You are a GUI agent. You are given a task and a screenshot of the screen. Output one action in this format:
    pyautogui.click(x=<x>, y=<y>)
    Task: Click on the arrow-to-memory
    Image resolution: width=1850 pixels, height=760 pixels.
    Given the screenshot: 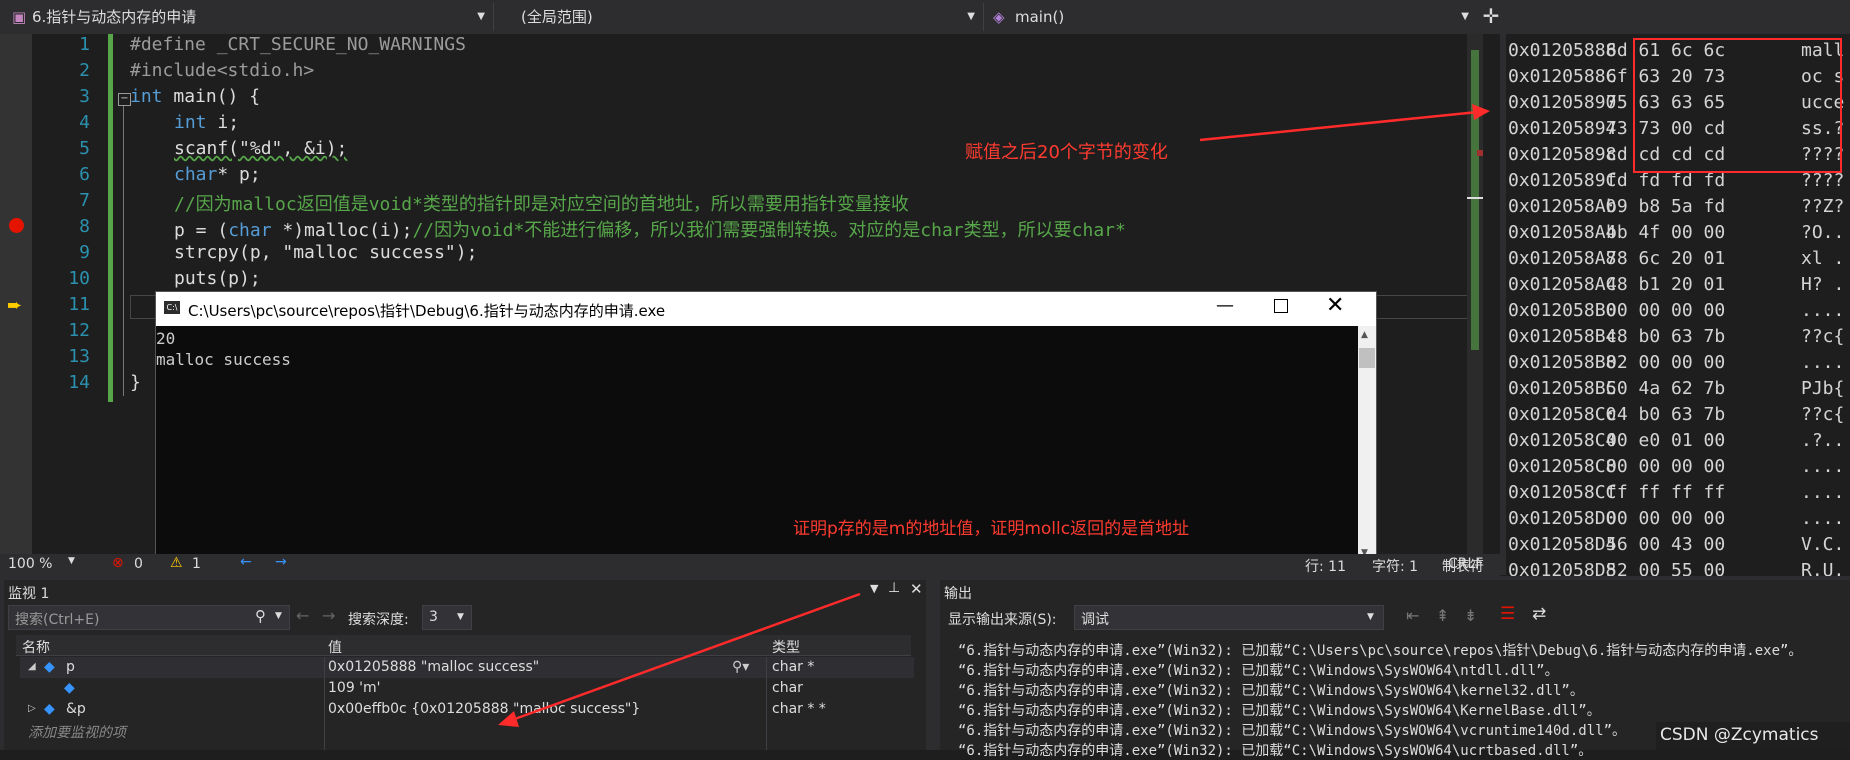 What is the action you would take?
    pyautogui.click(x=1339, y=126)
    